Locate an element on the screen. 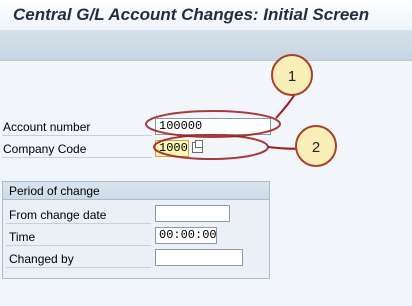  highlight-ellipse-company-code is located at coordinates (211, 147).